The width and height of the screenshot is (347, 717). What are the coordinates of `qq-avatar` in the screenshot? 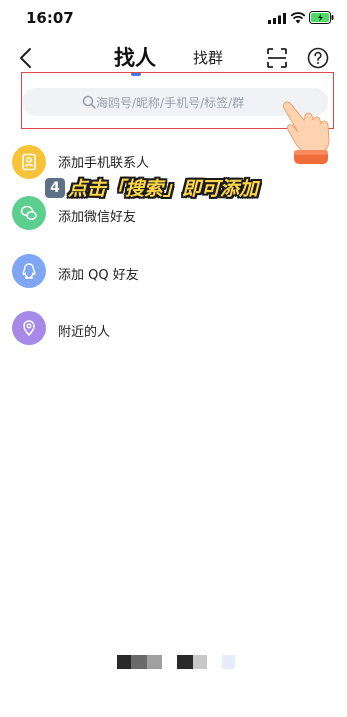 It's located at (29, 271).